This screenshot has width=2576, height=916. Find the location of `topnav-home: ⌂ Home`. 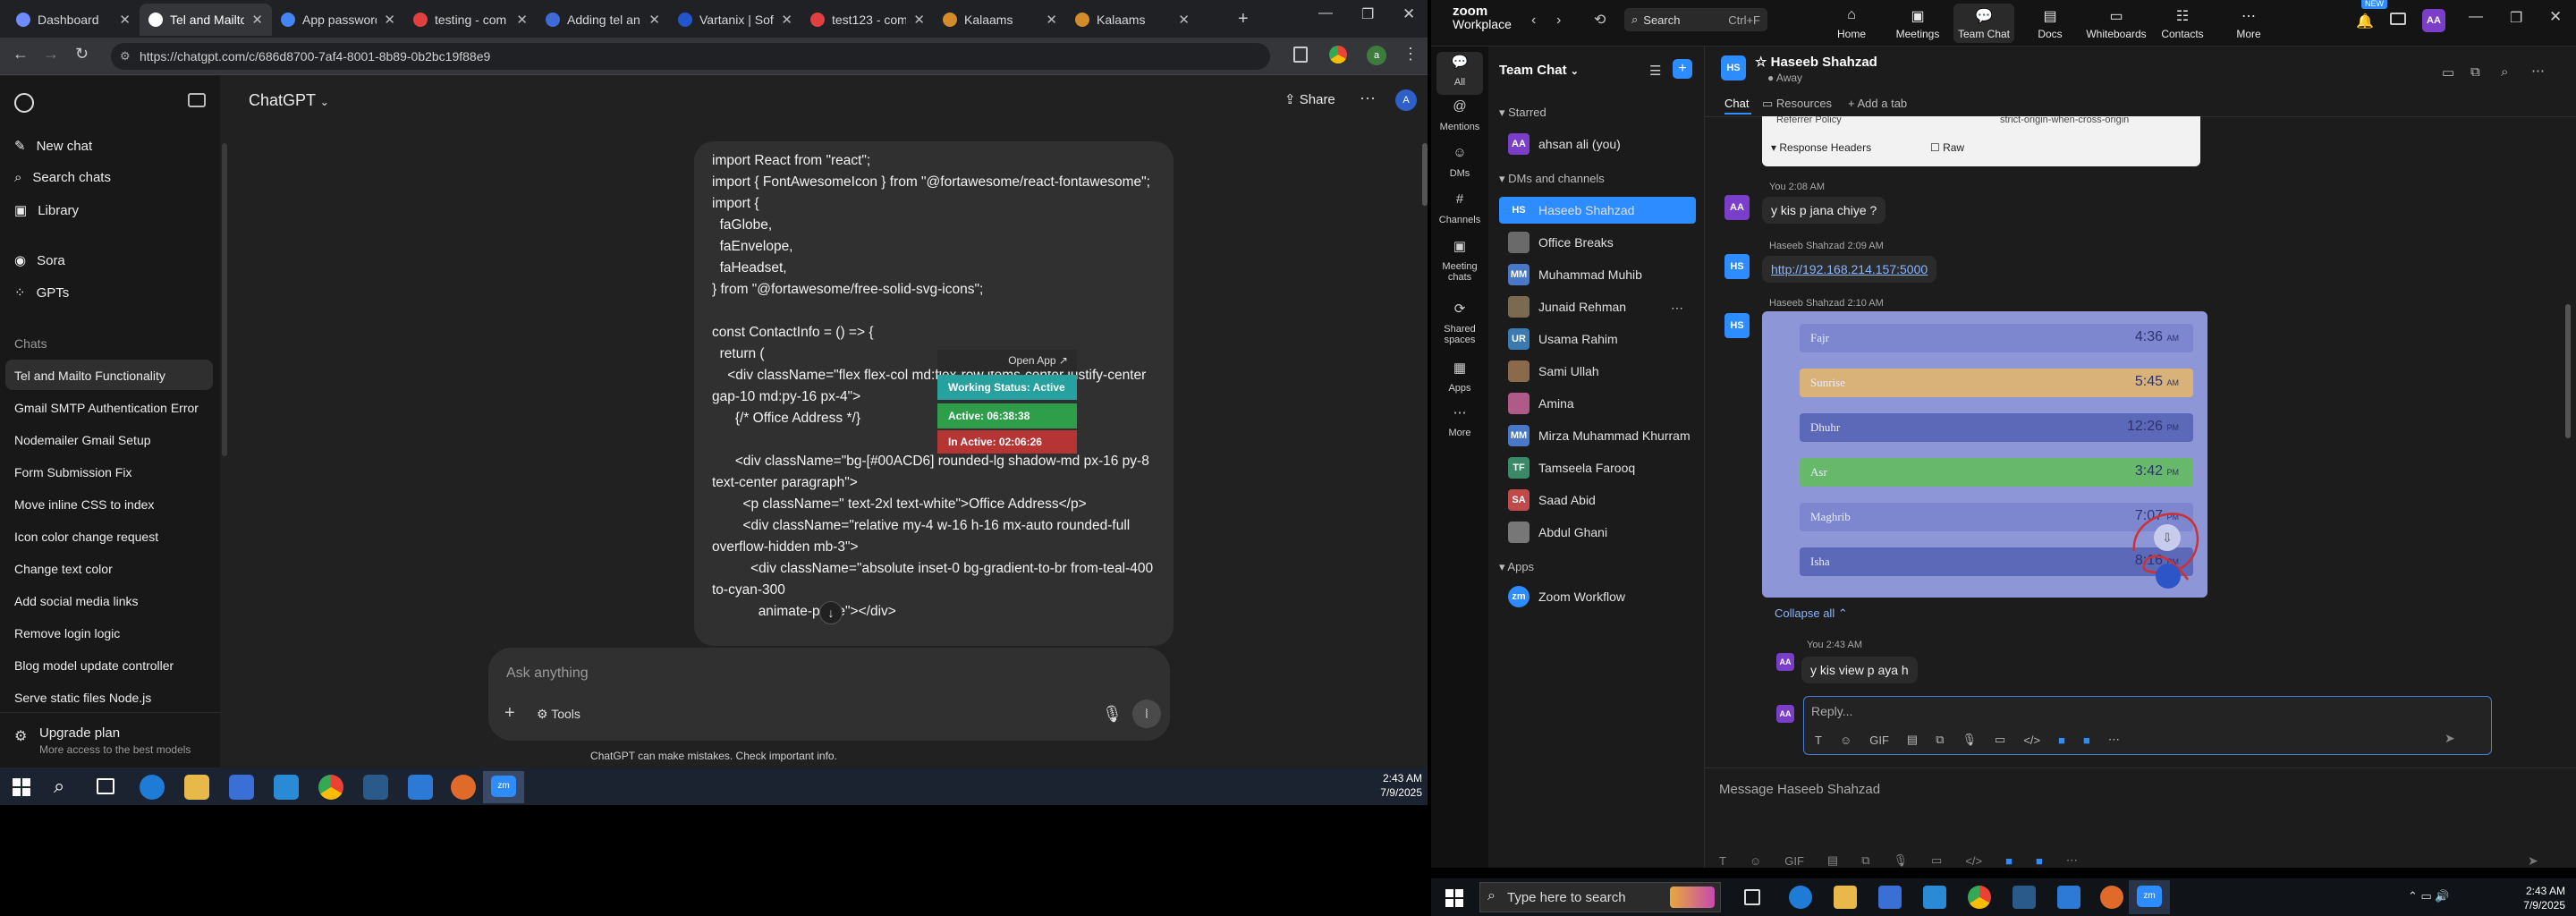

topnav-home: ⌂ Home is located at coordinates (1851, 23).